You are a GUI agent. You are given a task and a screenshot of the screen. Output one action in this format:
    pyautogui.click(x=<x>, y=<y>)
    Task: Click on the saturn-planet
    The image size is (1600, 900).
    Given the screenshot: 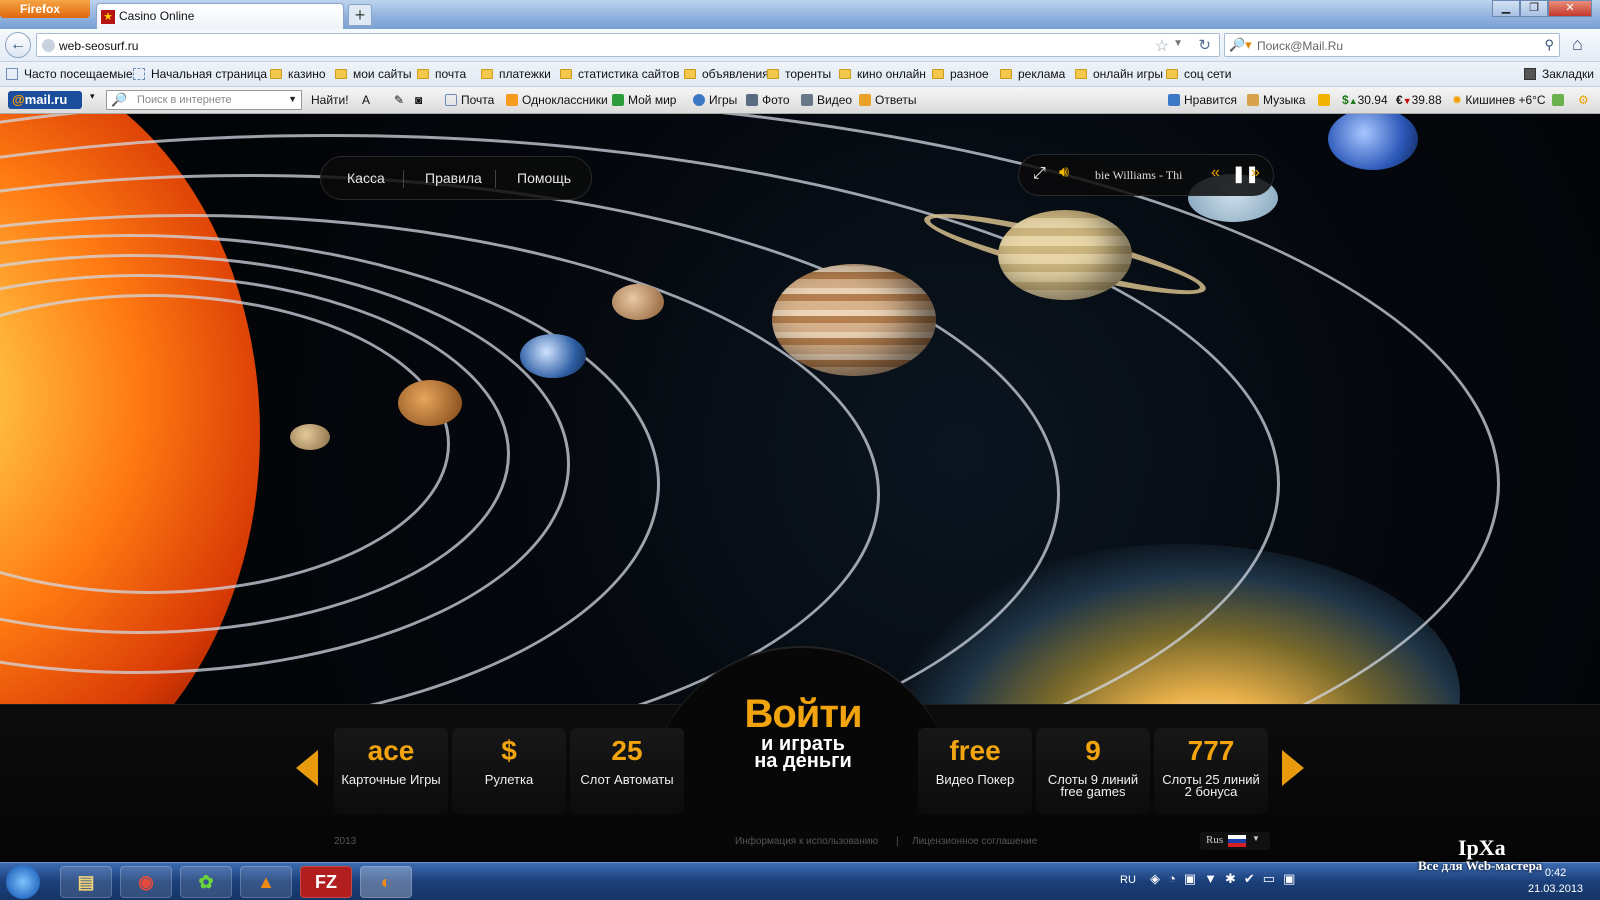 What is the action you would take?
    pyautogui.click(x=1065, y=255)
    